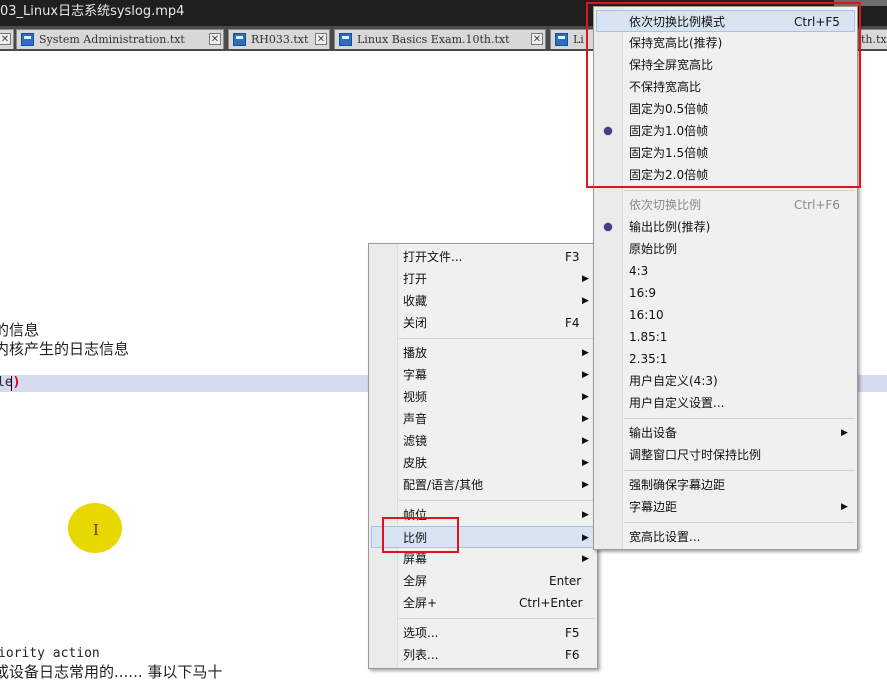 The width and height of the screenshot is (887, 682). What do you see at coordinates (725, 293) in the screenshot?
I see `menu-item-ratio-16-9: 16:9` at bounding box center [725, 293].